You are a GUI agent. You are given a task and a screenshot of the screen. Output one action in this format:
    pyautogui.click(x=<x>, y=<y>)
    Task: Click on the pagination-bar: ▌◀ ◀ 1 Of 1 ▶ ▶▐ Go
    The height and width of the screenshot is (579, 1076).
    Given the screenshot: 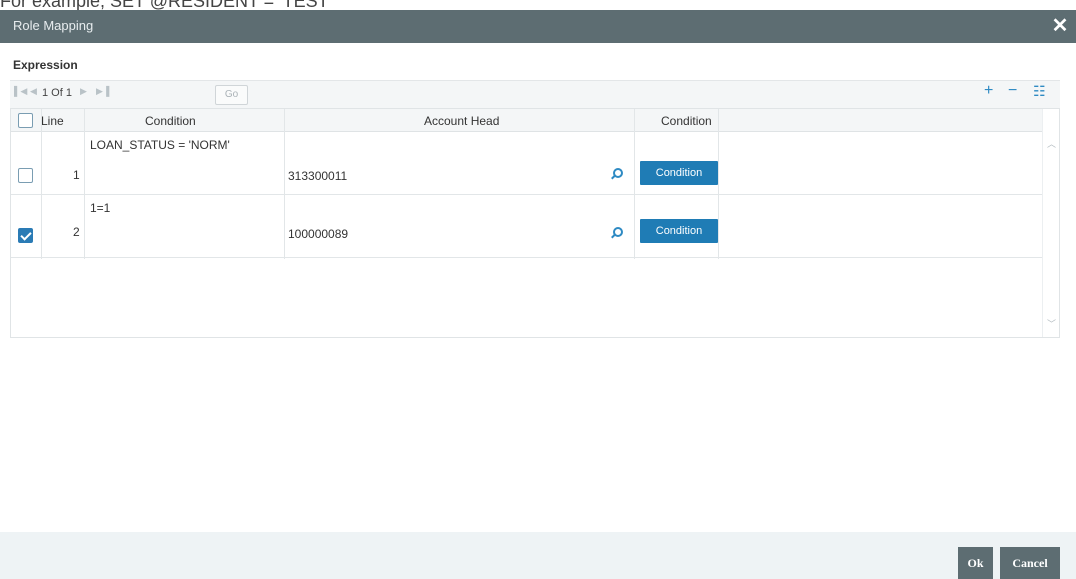 What is the action you would take?
    pyautogui.click(x=535, y=94)
    